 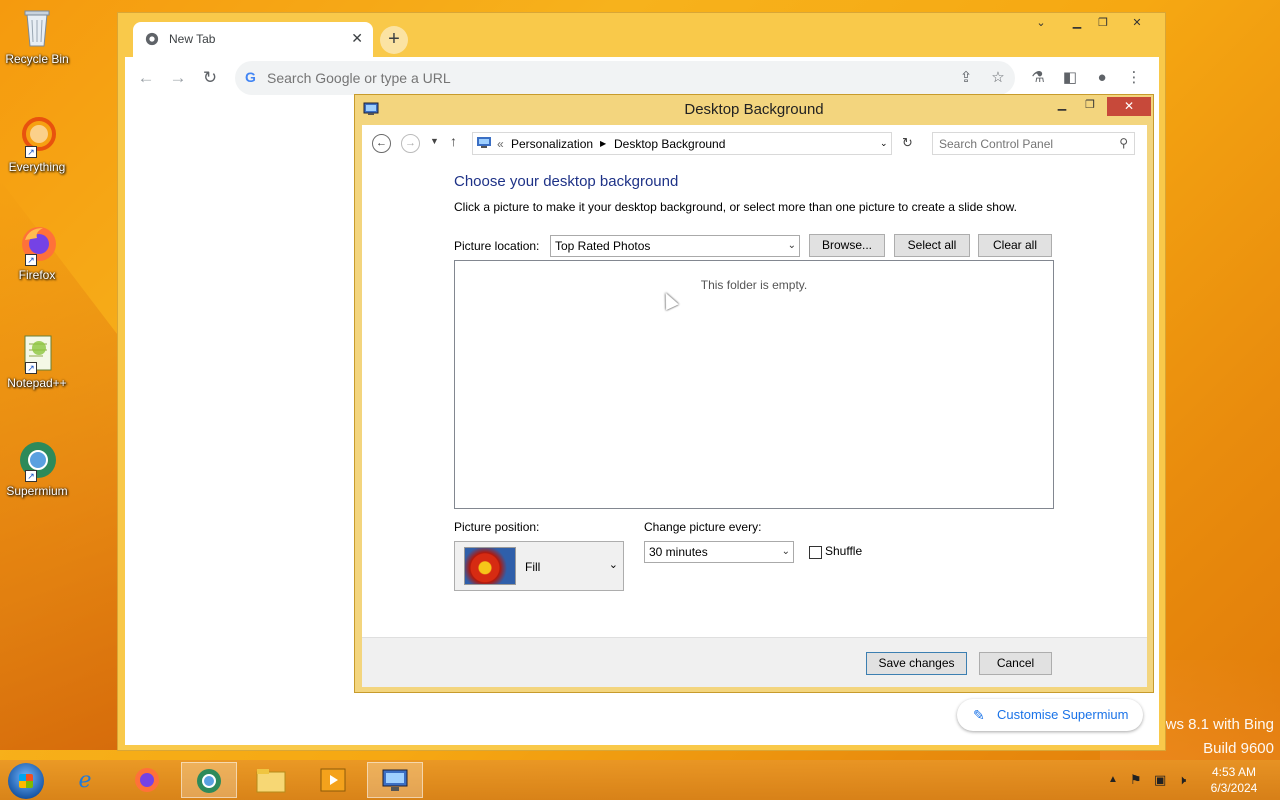 I want to click on desktop-icon-label: Firefox, so click(x=37, y=275).